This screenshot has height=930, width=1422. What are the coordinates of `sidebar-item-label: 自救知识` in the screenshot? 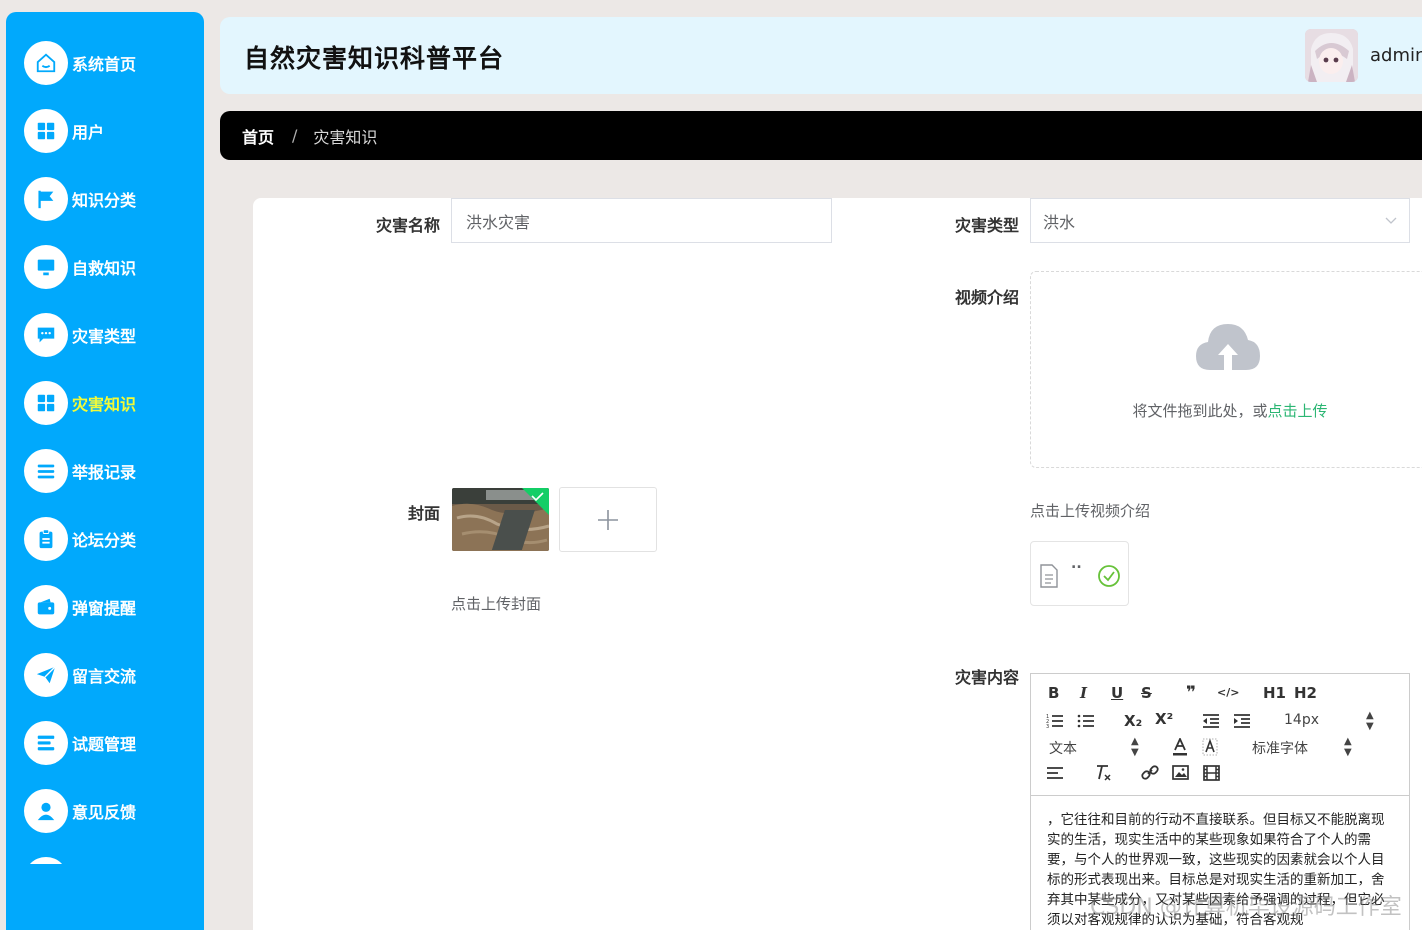 It's located at (104, 268).